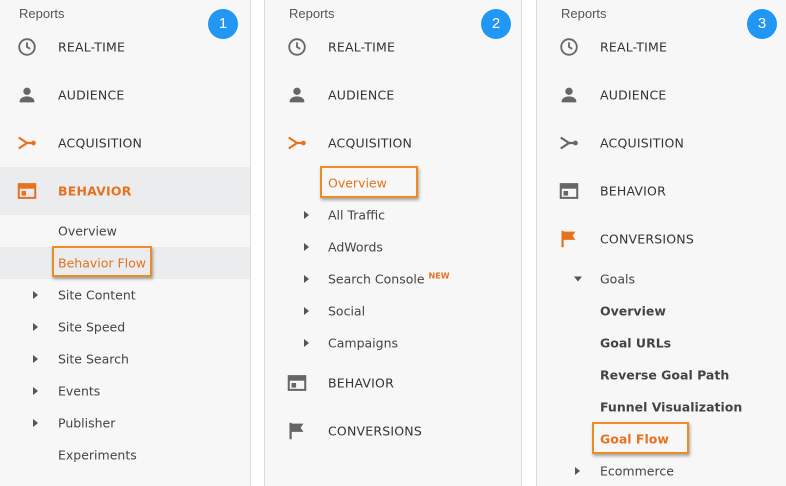 This screenshot has height=486, width=786. I want to click on nav-social-label: Social, so click(347, 311).